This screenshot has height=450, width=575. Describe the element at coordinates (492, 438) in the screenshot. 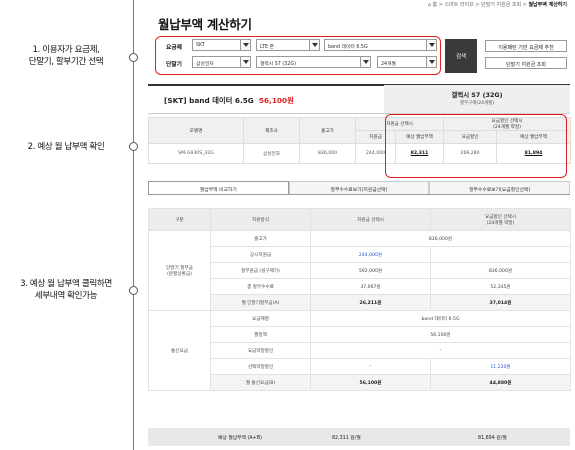

I see `total-discount: 81,894 원/월` at that location.